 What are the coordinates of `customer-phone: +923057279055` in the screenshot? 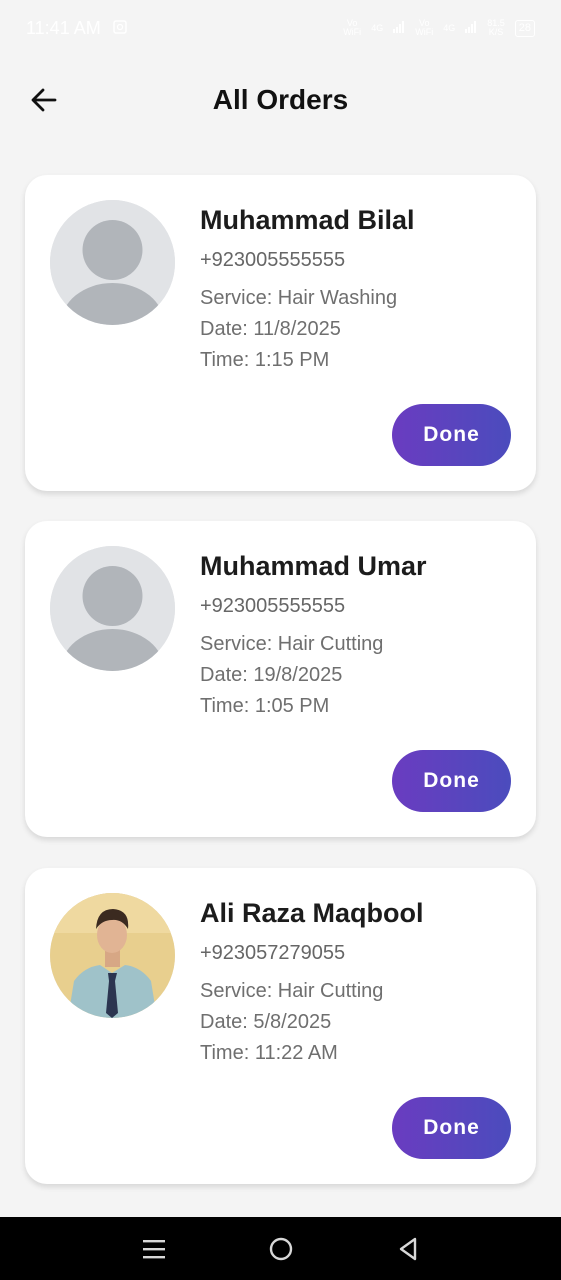 It's located at (273, 953).